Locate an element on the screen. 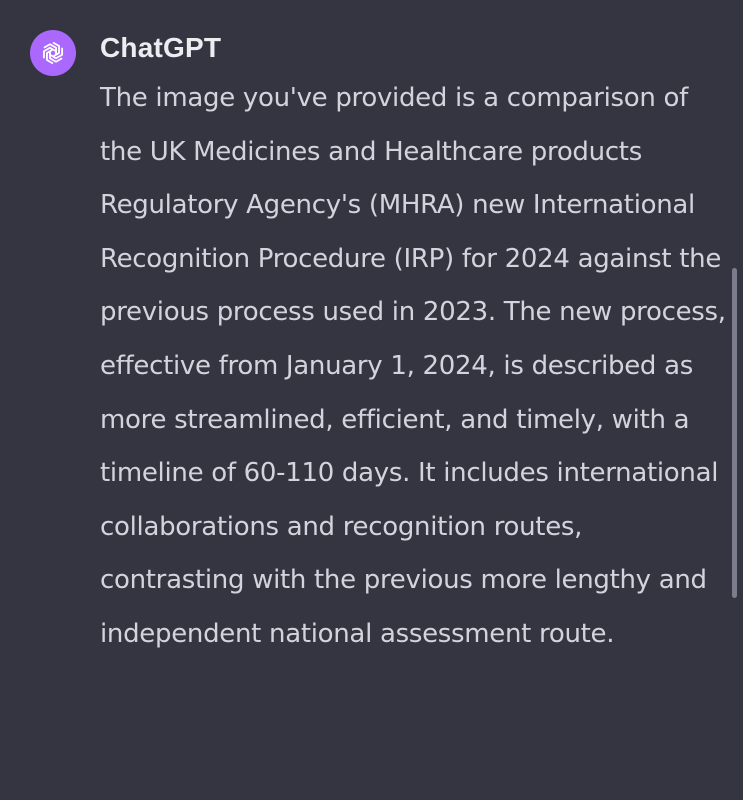  openai-logo-icon is located at coordinates (53, 53).